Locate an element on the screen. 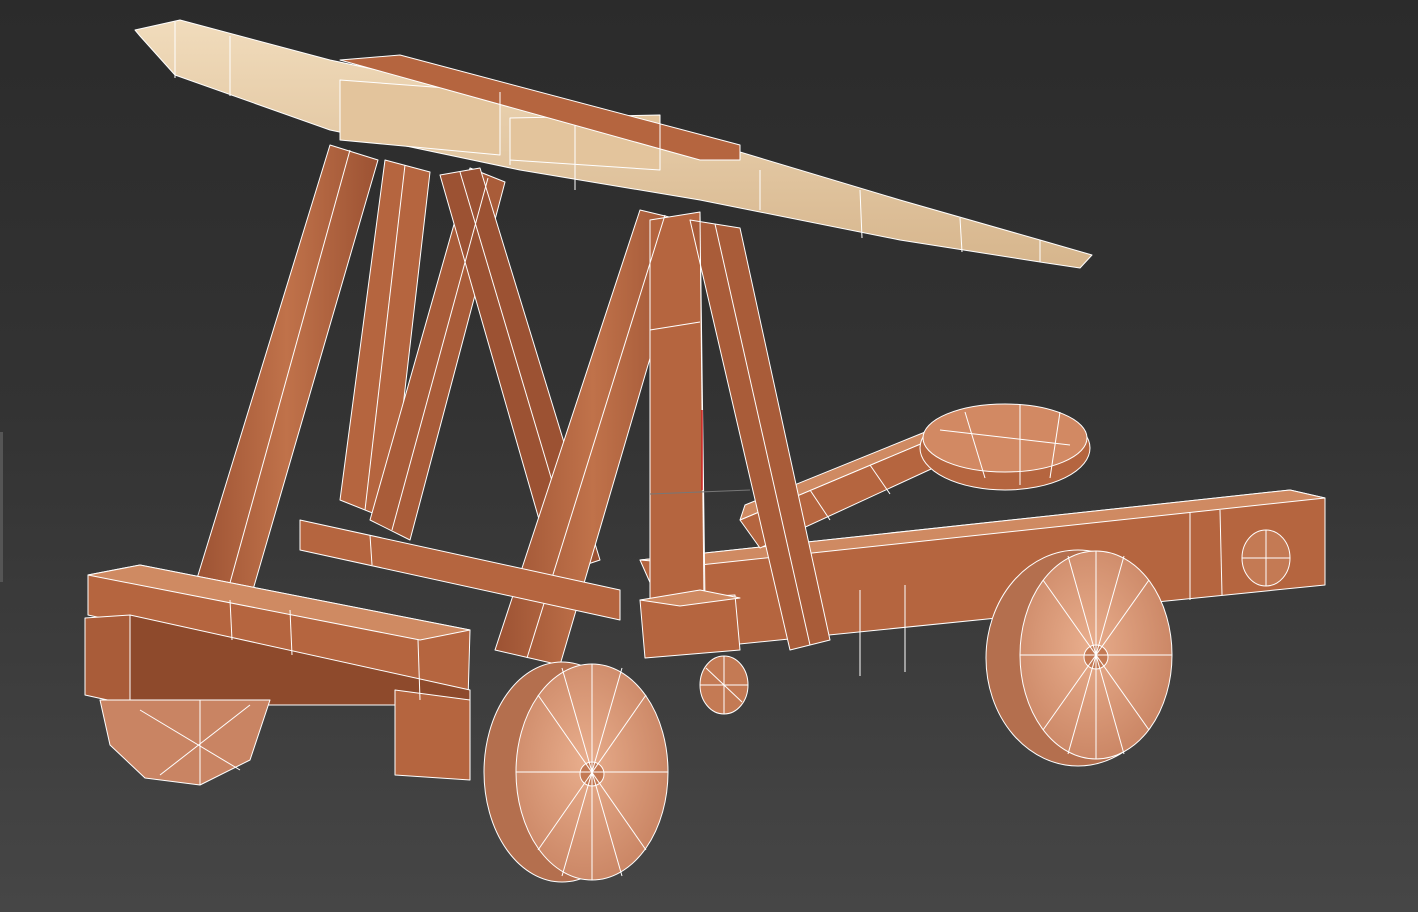  wheel-rear-left is located at coordinates (185, 742).